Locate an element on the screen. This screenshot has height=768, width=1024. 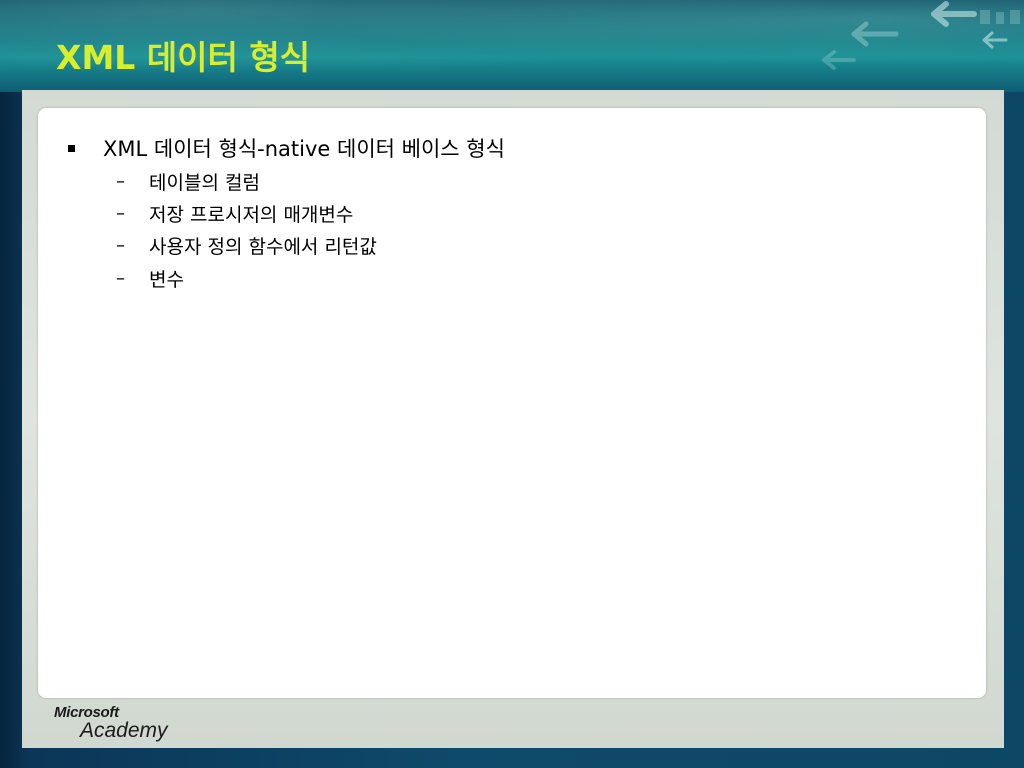
sub-bullet-item: – 변수 is located at coordinates (150, 278).